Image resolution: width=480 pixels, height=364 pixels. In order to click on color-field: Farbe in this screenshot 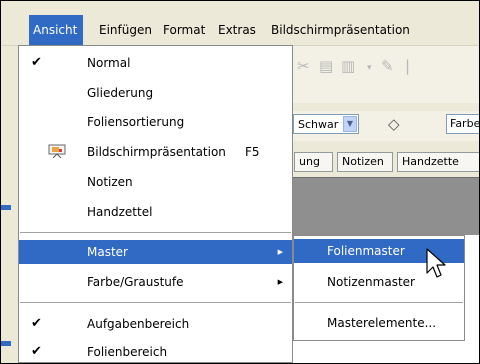, I will do `click(463, 124)`.